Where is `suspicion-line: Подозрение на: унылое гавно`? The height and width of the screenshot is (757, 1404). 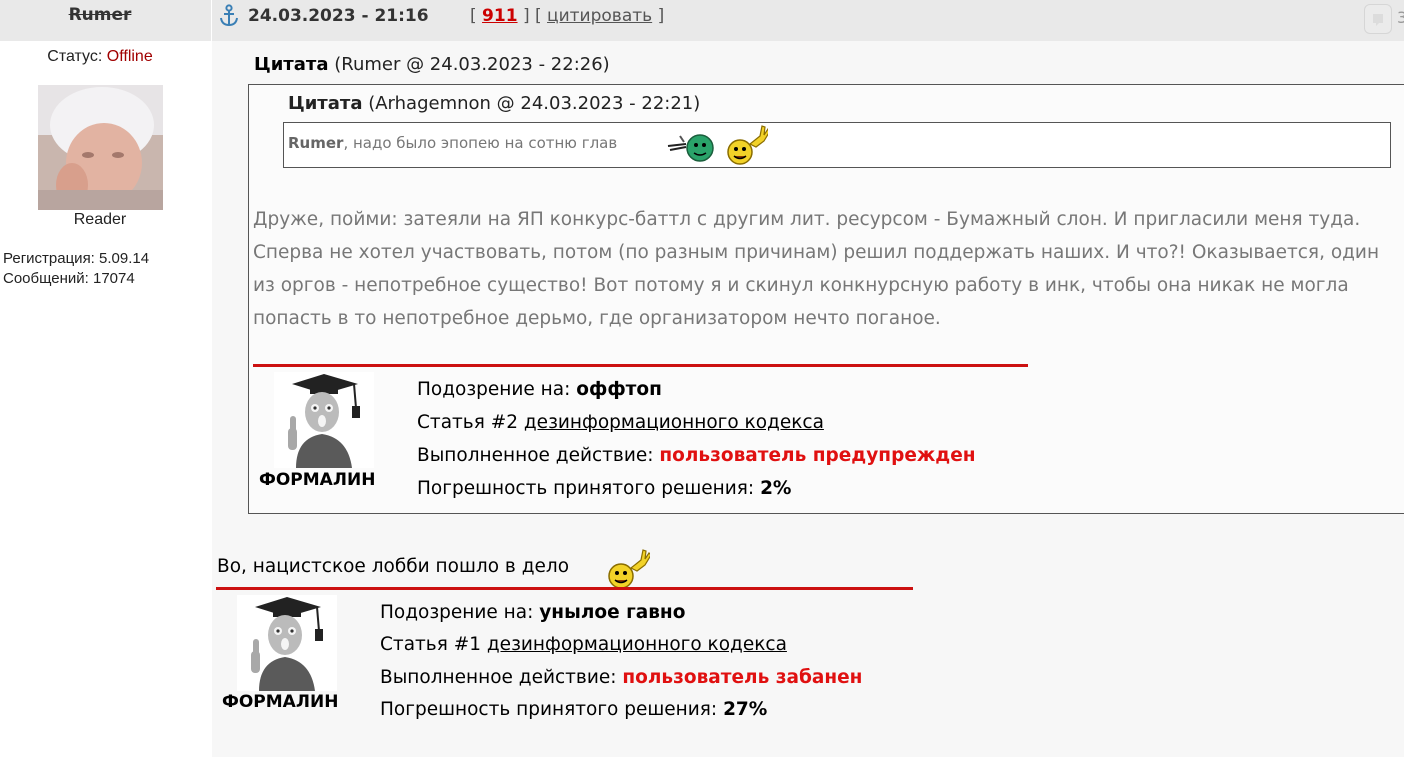 suspicion-line: Подозрение на: унылое гавно is located at coordinates (532, 612).